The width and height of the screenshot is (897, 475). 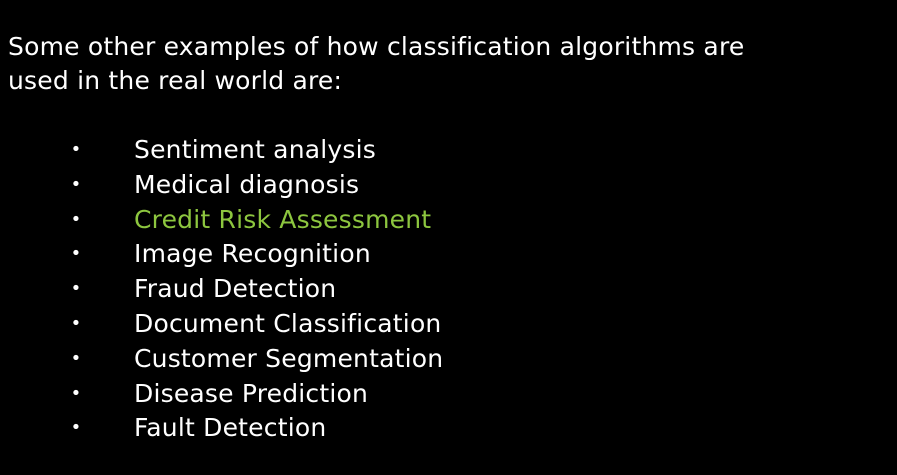 I want to click on intro-line-2: used in the real world are:, so click(x=175, y=80).